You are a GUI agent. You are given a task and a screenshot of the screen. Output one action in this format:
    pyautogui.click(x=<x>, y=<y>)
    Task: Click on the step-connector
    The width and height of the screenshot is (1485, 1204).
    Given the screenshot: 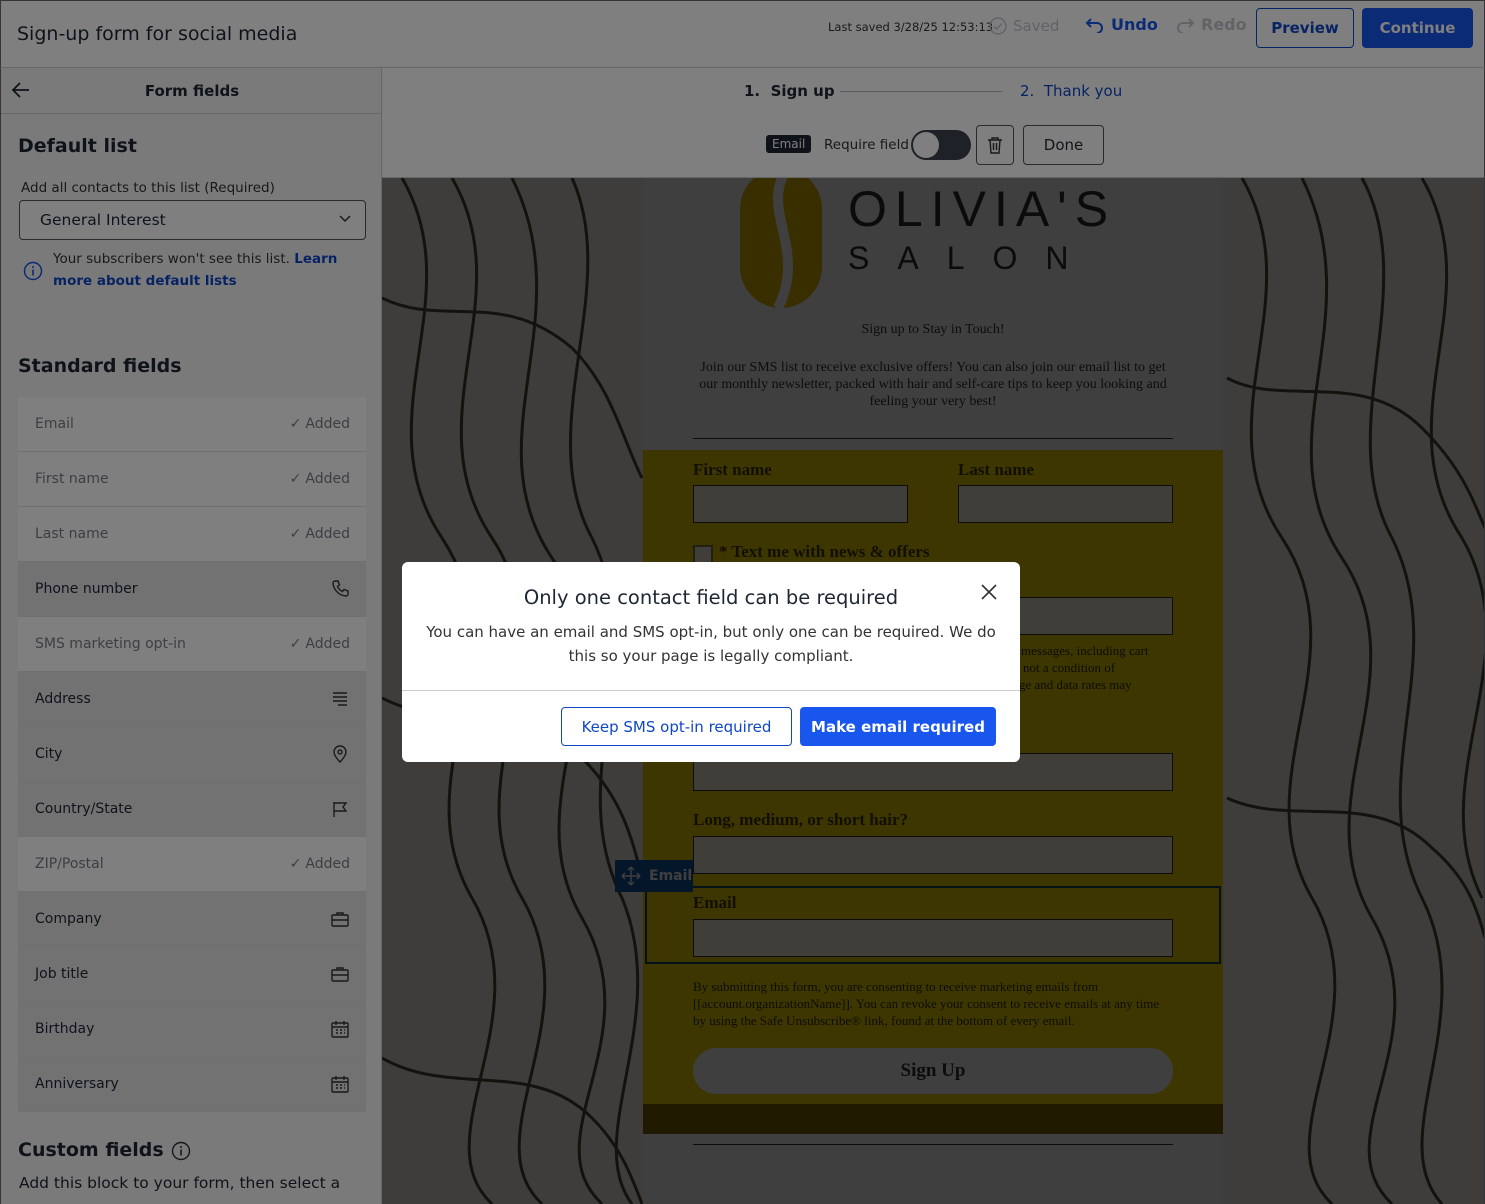 What is the action you would take?
    pyautogui.click(x=921, y=91)
    